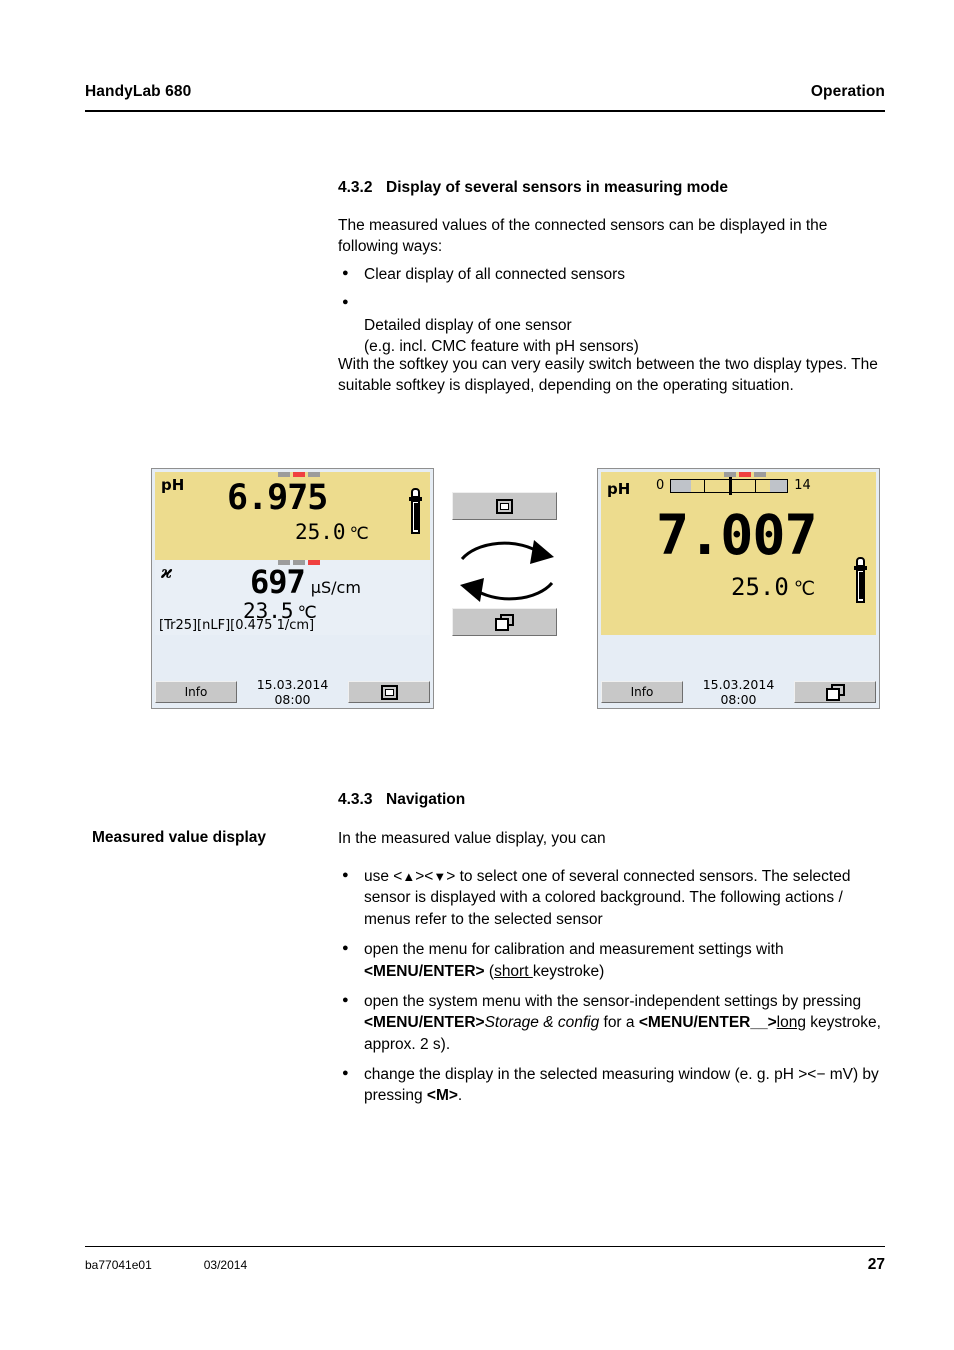 This screenshot has height=1350, width=954. I want to click on cmc-max-label: 14, so click(802, 485).